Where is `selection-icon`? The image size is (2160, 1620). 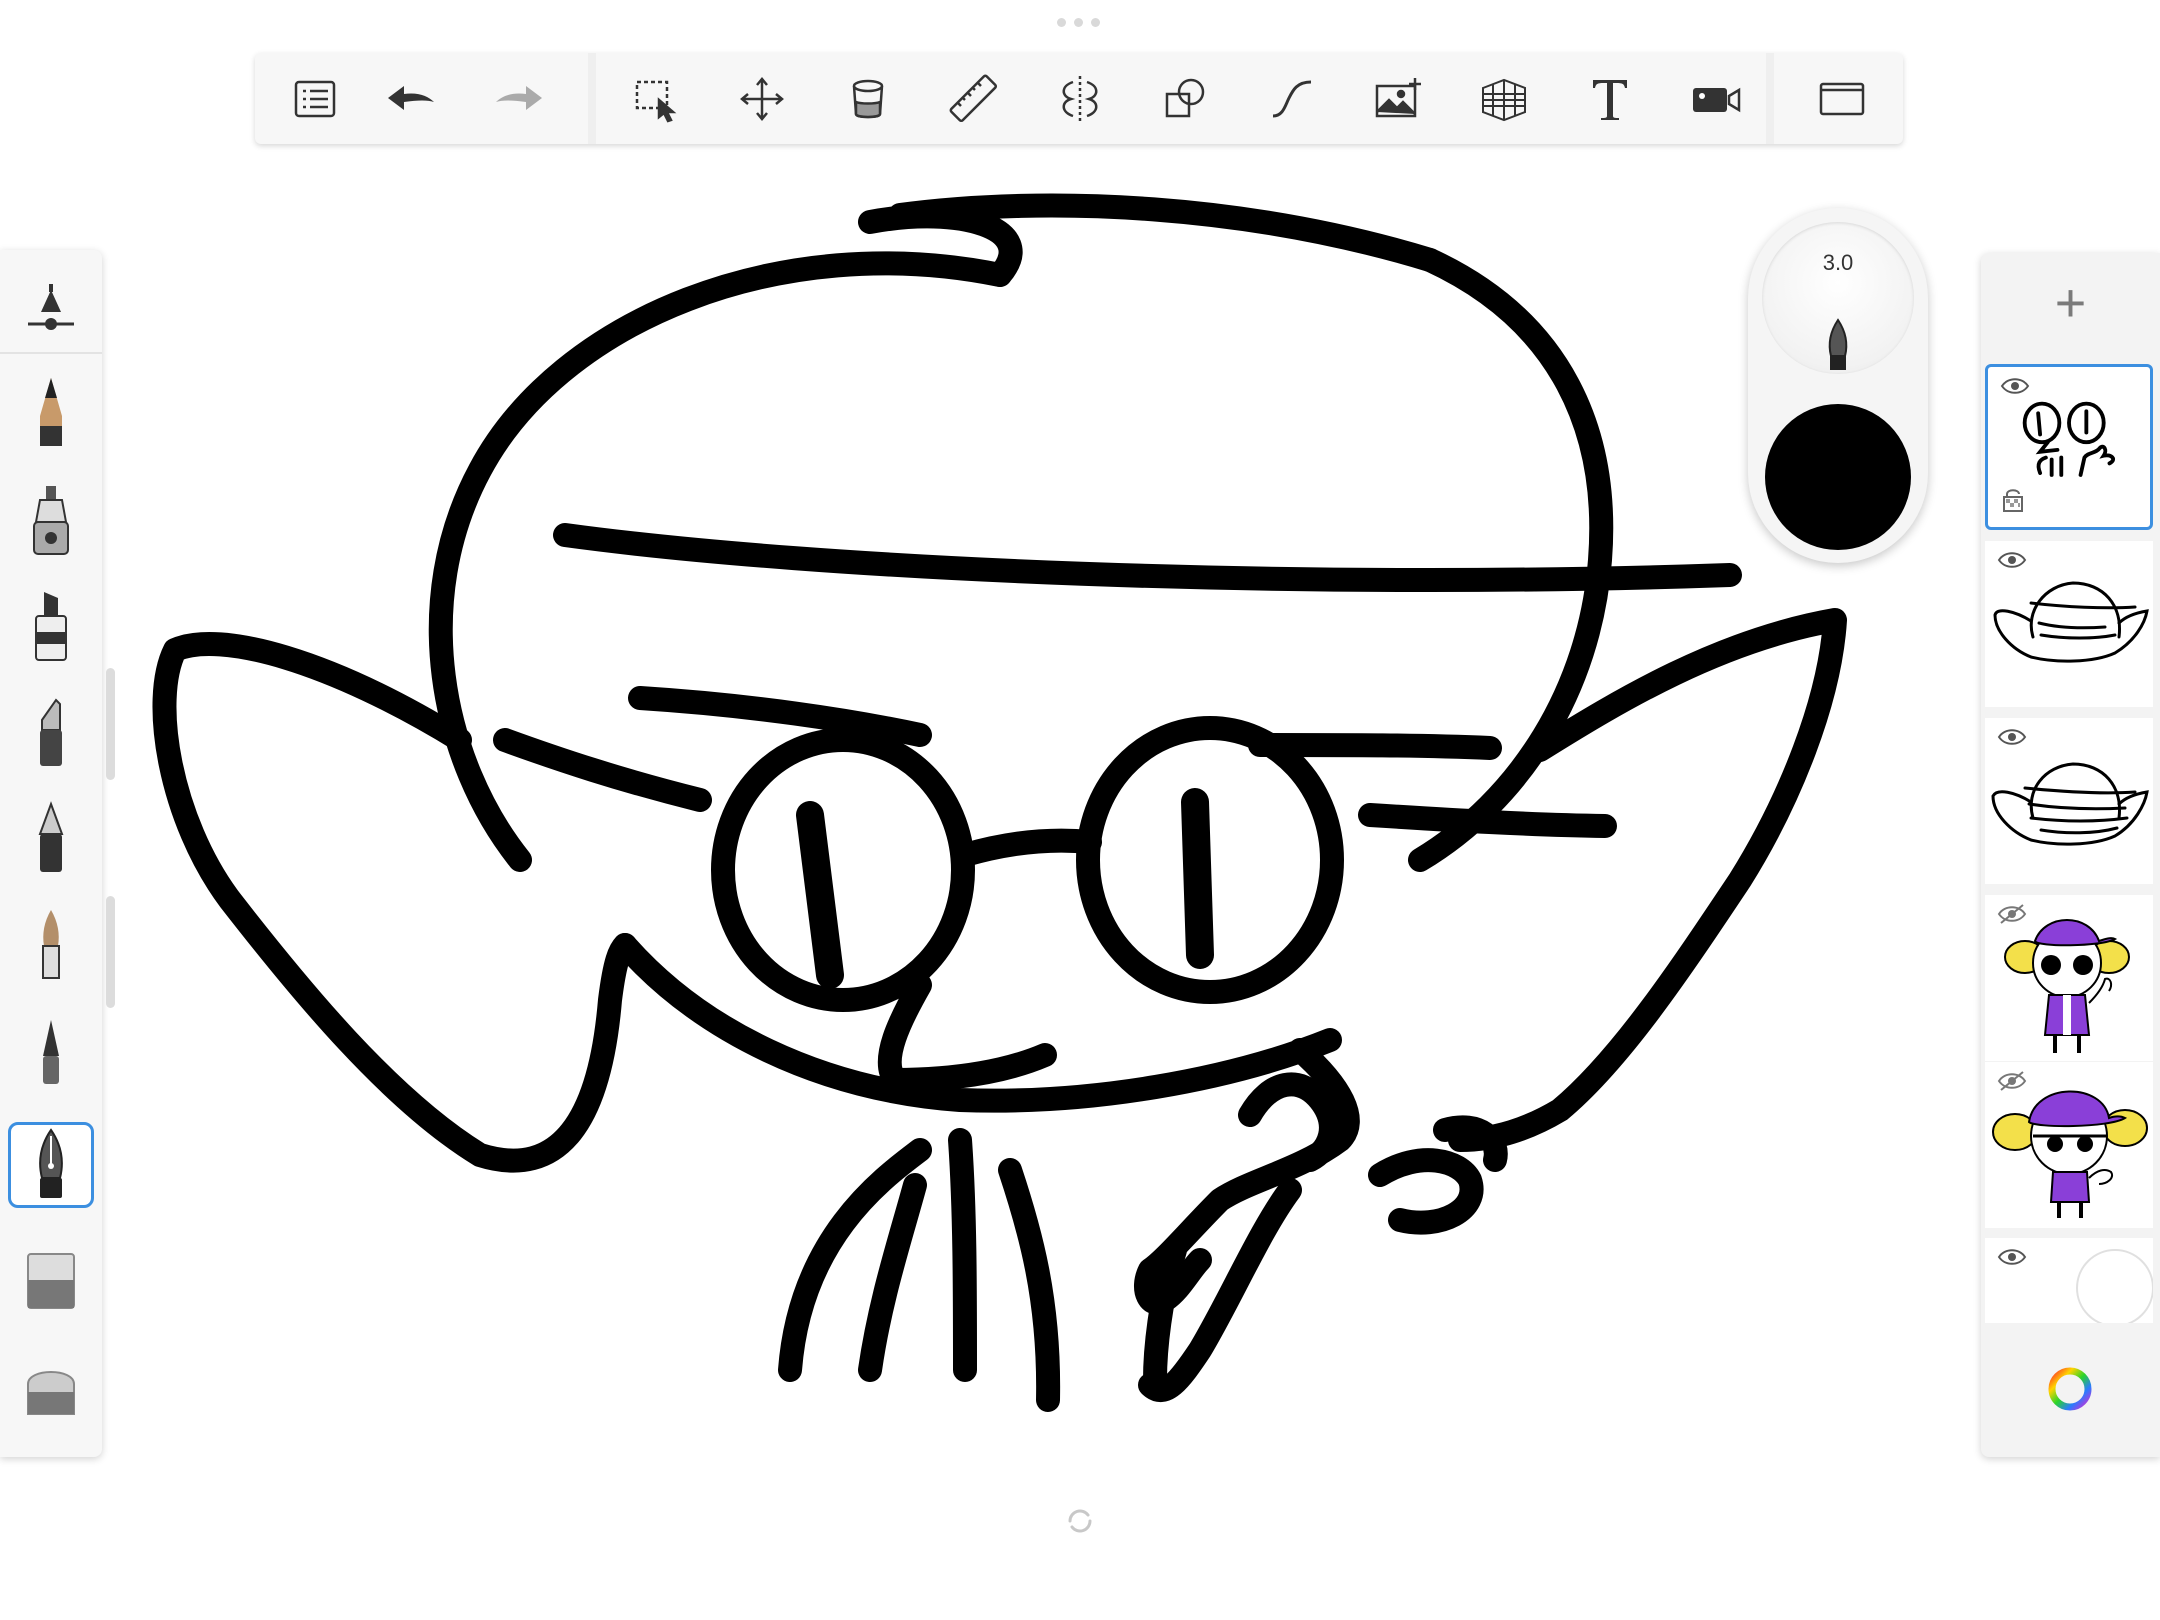 selection-icon is located at coordinates (656, 99).